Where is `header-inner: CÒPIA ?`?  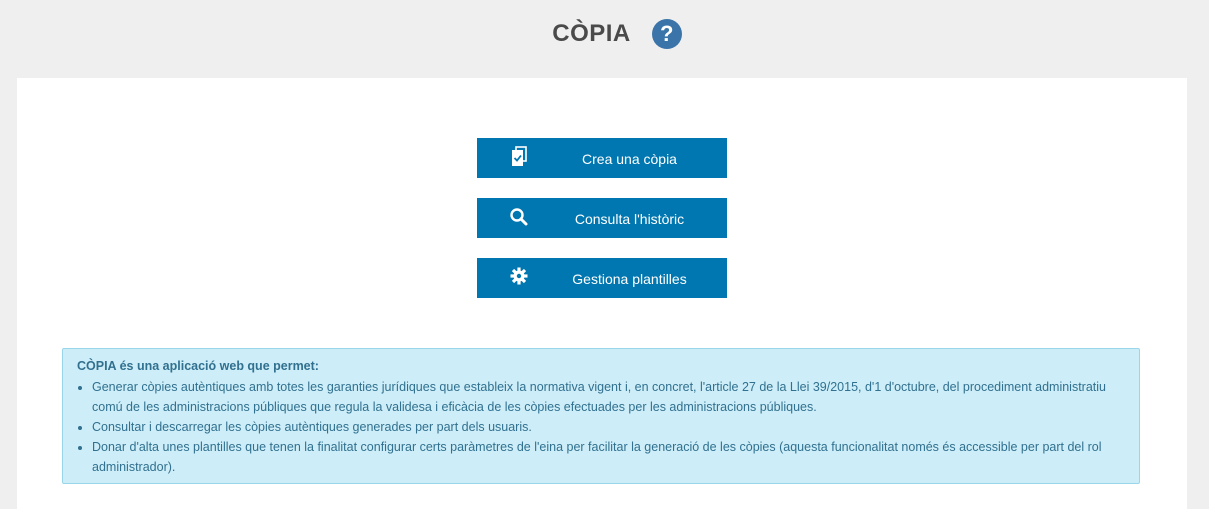
header-inner: CÒPIA ? is located at coordinates (617, 34).